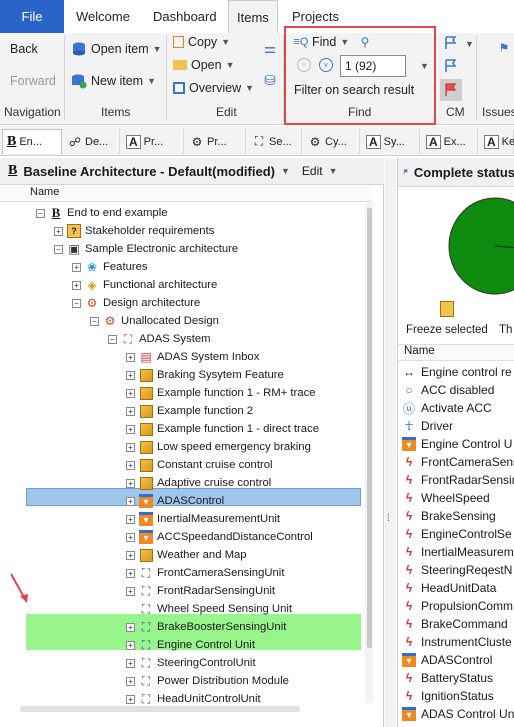  What do you see at coordinates (456, 714) in the screenshot?
I see `status-list-item: ▾ ADAS Control Un` at bounding box center [456, 714].